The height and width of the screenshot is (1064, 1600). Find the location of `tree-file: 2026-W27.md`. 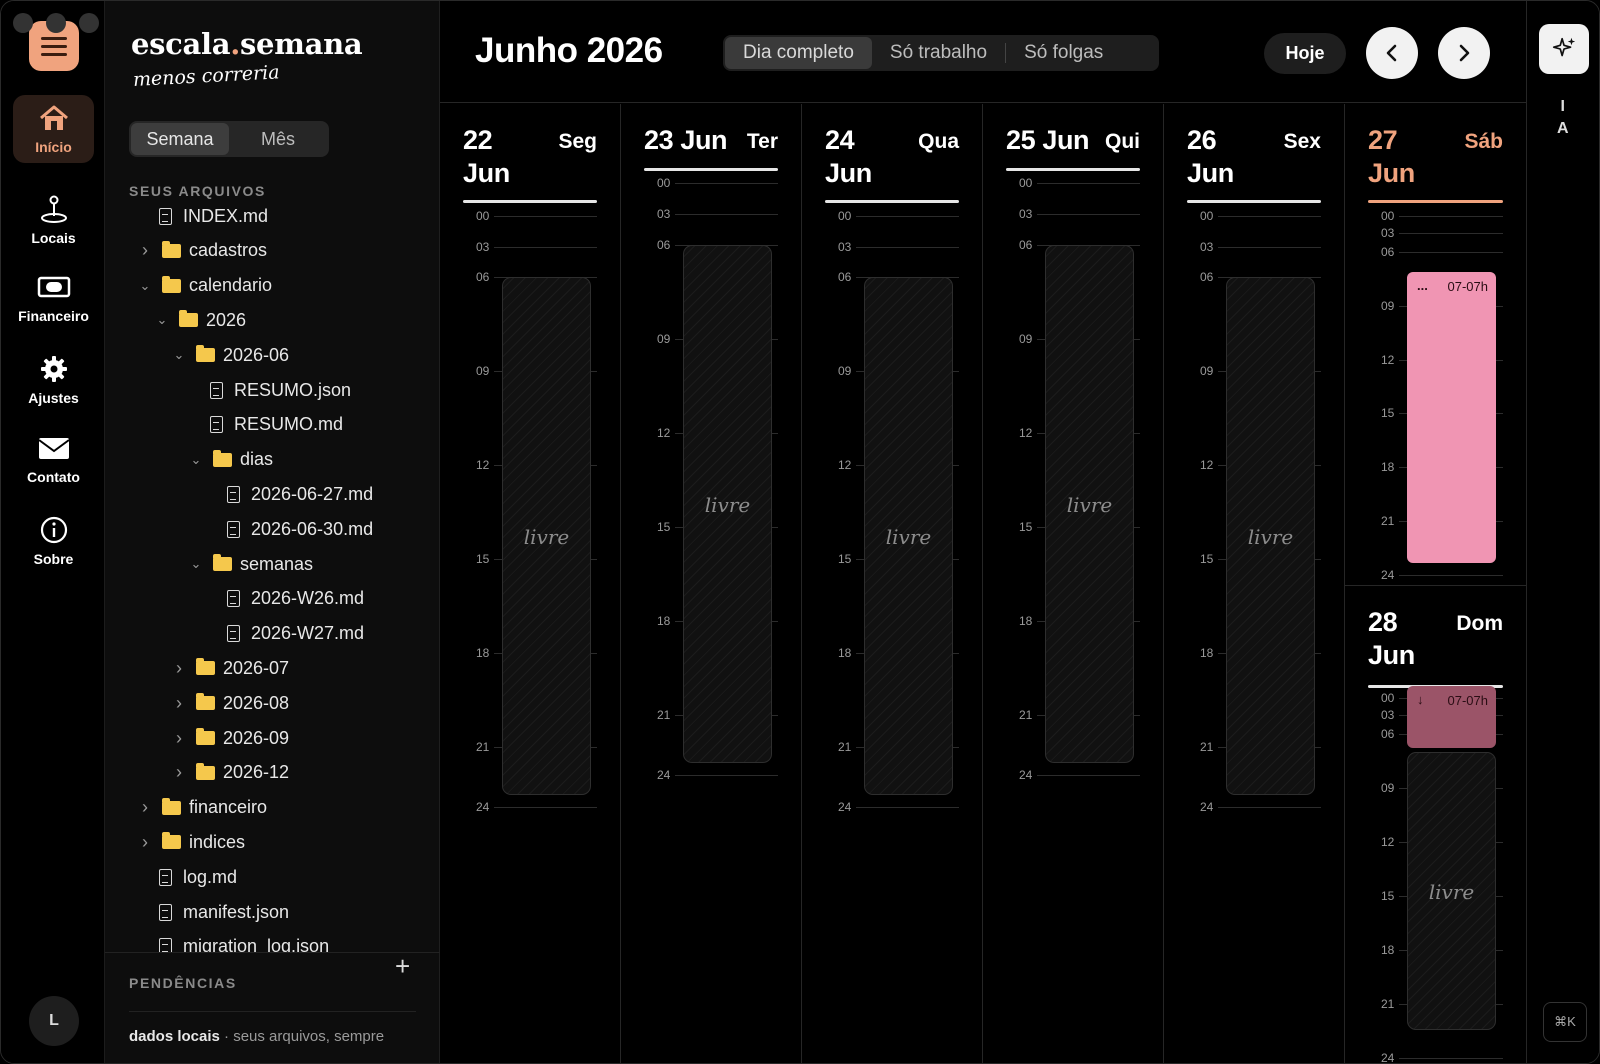

tree-file: 2026-W27.md is located at coordinates (293, 634).